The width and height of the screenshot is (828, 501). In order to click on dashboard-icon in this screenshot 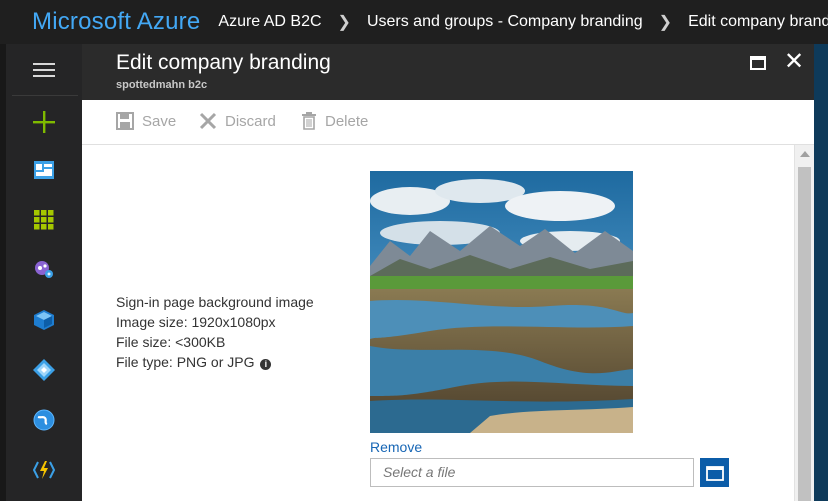, I will do `click(44, 170)`.